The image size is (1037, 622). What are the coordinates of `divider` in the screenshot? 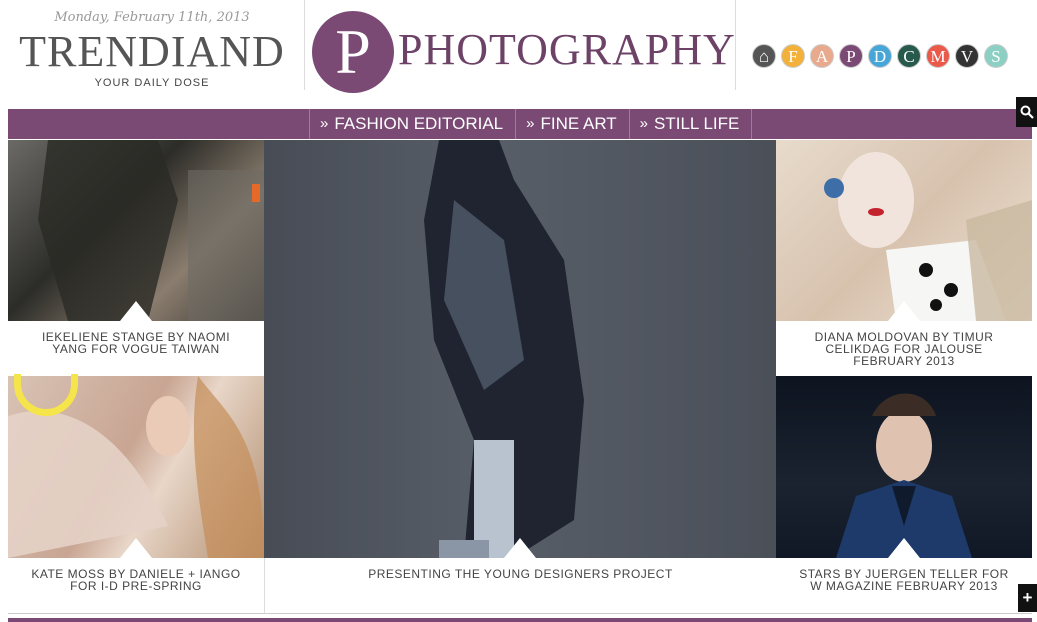 It's located at (520, 613).